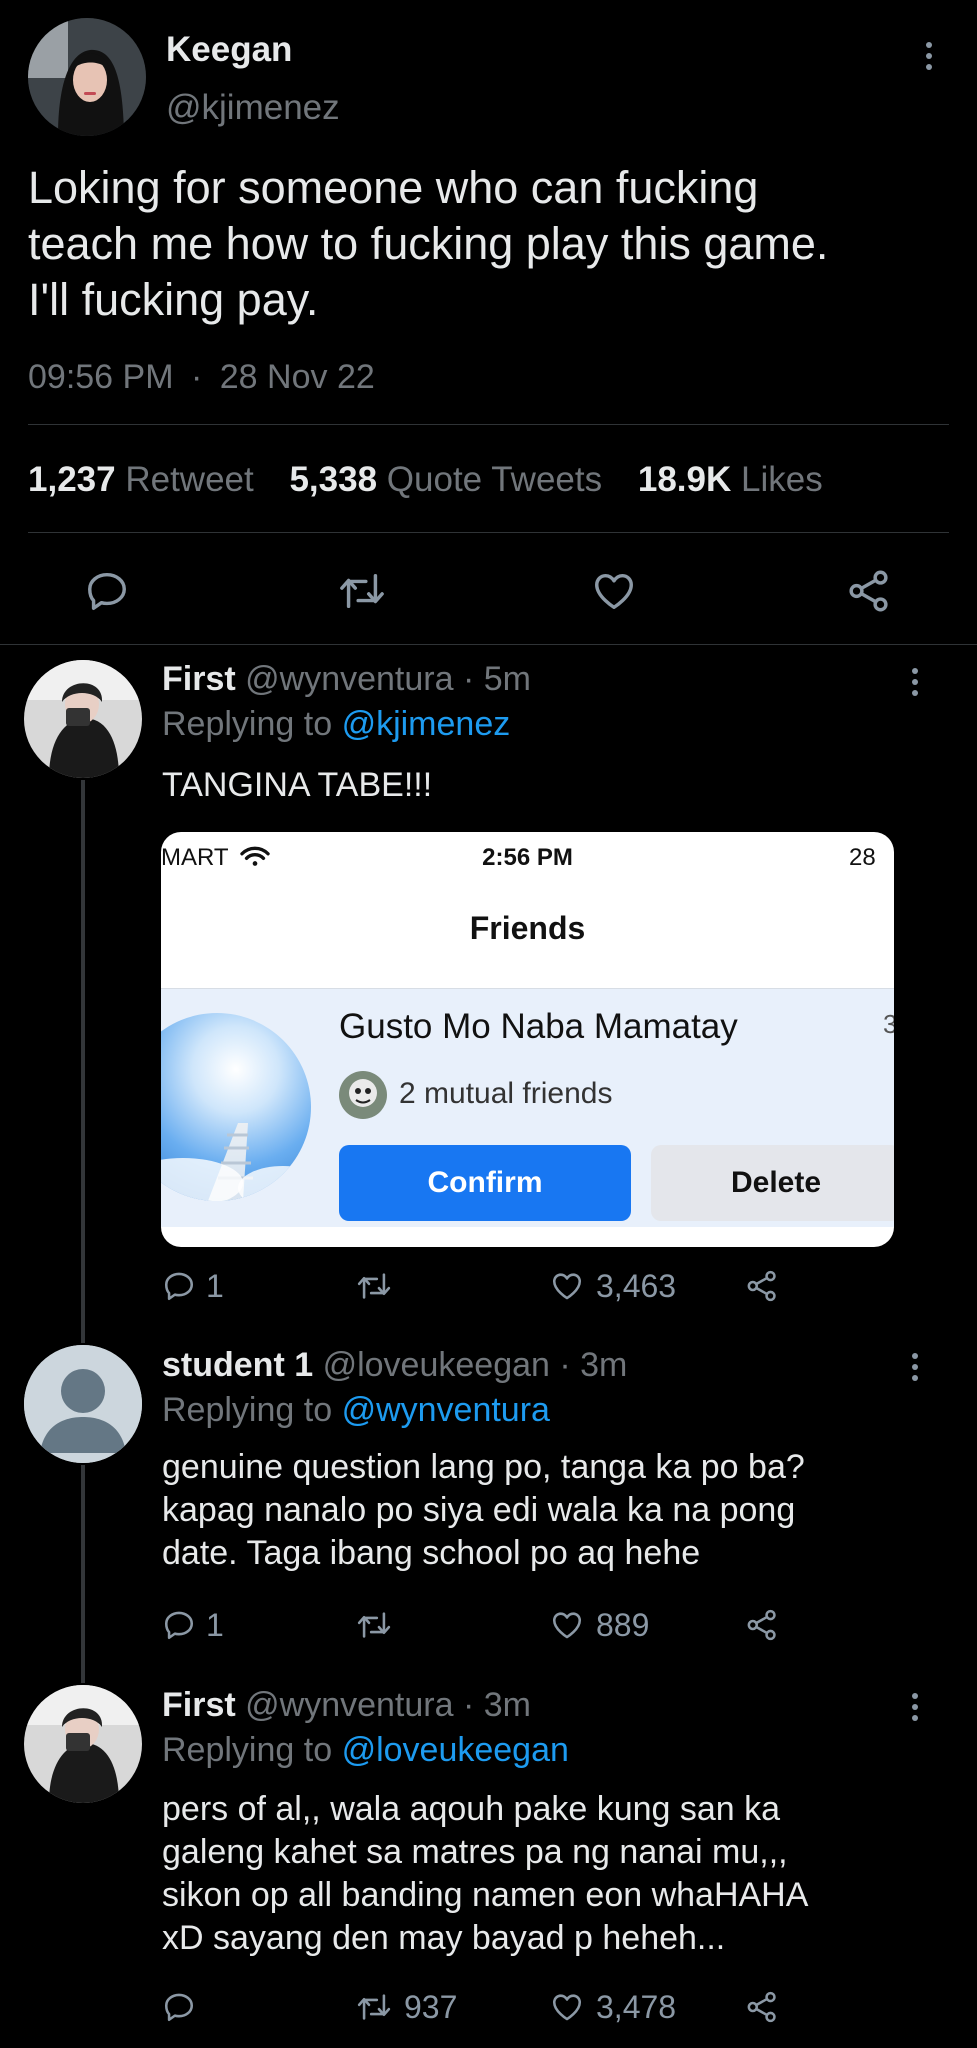 The height and width of the screenshot is (2048, 977). What do you see at coordinates (236, 1107) in the screenshot?
I see `friend-avatar` at bounding box center [236, 1107].